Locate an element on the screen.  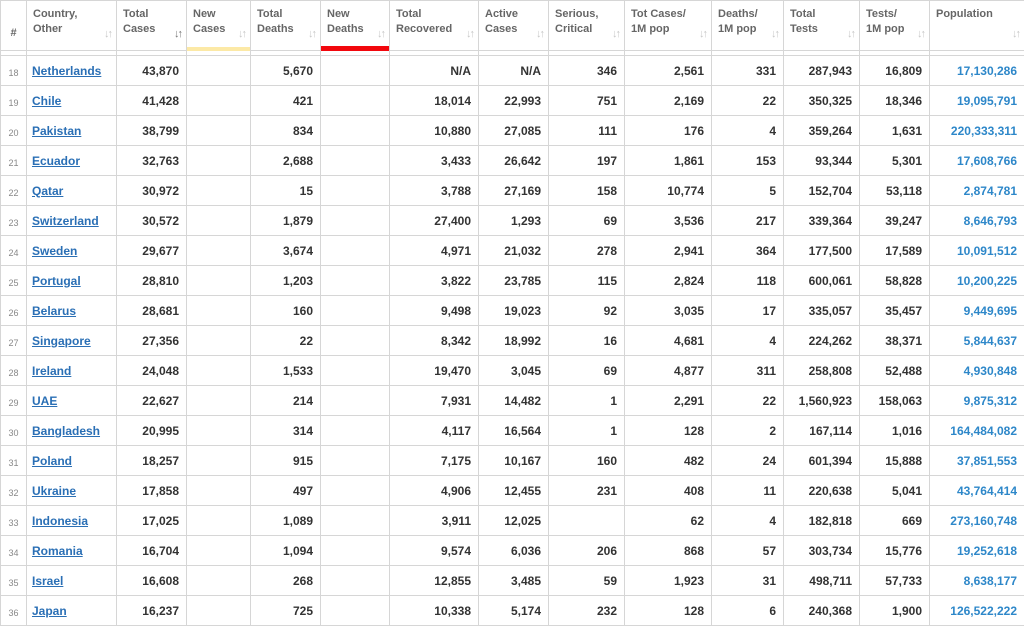
cell-total-tests: 498,711 is located at coordinates (822, 581).